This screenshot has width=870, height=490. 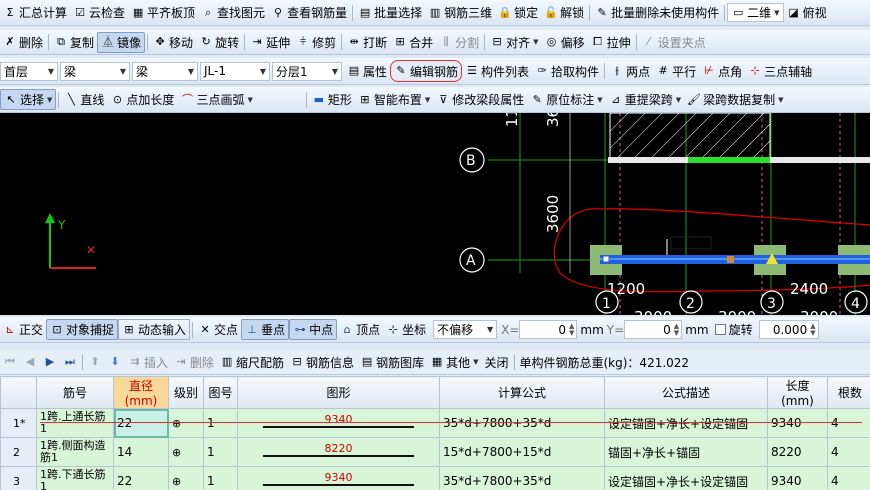 What do you see at coordinates (394, 99) in the screenshot?
I see `smart-layout-button: ⊞ 智能布置 ▼` at bounding box center [394, 99].